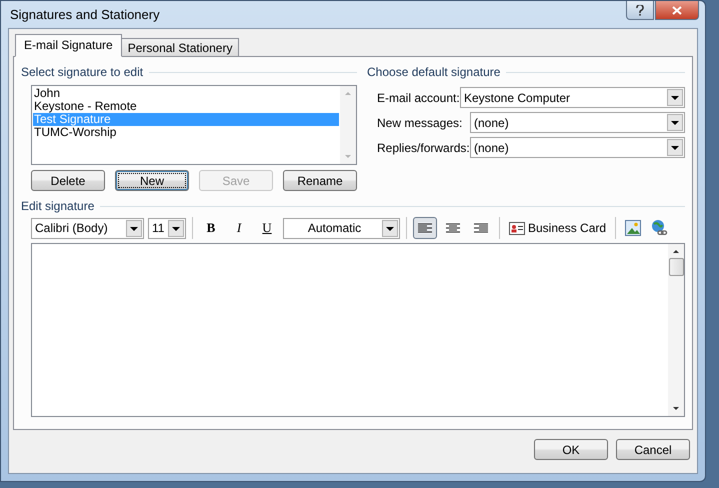 The width and height of the screenshot is (719, 488). I want to click on bold-button: B, so click(211, 228).